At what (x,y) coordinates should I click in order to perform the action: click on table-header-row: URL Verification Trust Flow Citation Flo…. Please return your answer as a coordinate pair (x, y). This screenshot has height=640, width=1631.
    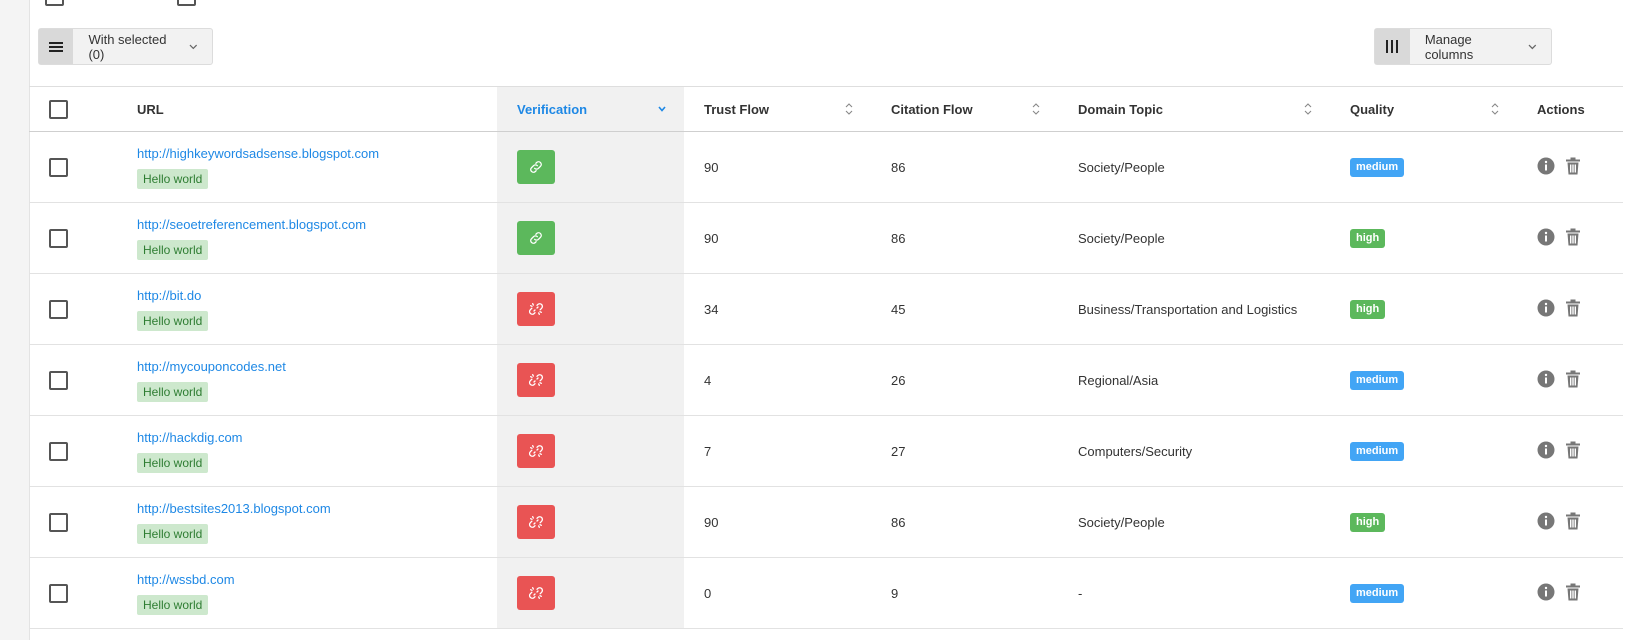
    Looking at the image, I should click on (826, 109).